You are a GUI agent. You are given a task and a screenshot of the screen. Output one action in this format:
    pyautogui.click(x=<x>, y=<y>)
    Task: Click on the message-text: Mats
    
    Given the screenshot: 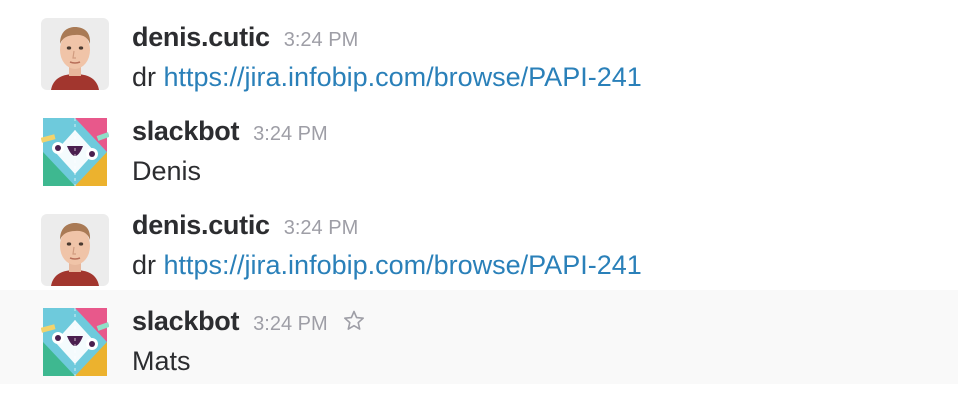 What is the action you would take?
    pyautogui.click(x=161, y=361)
    